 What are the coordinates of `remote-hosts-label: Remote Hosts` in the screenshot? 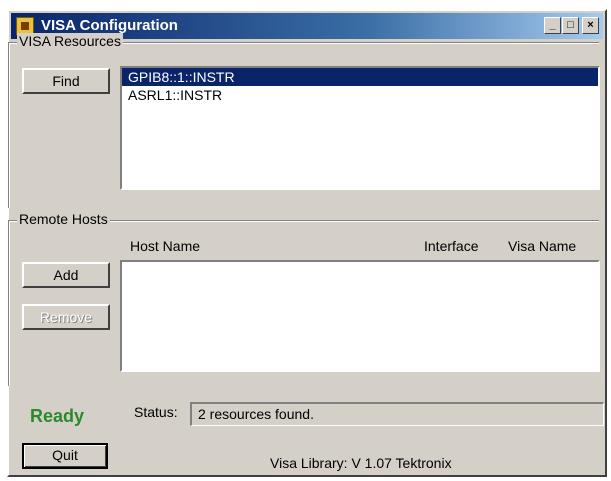 It's located at (63, 219).